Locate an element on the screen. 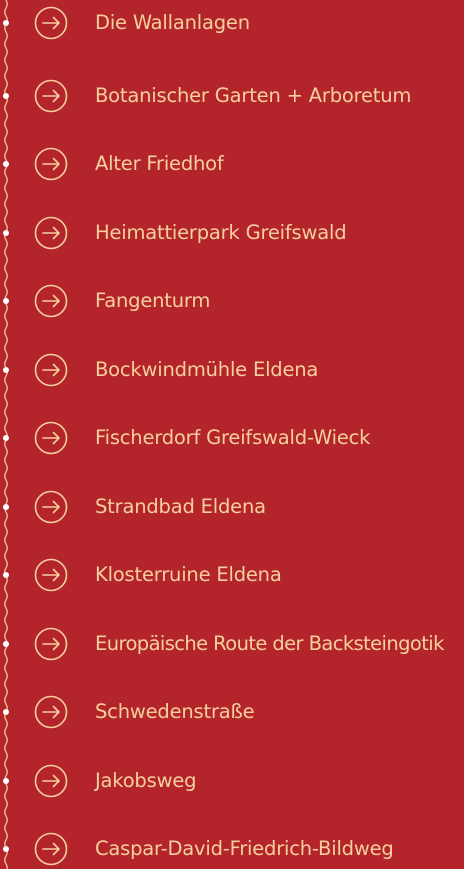 Image resolution: width=464 pixels, height=869 pixels. list-item-caspar-david-friedrich: Caspar-David-Friedrich-Bildweg is located at coordinates (232, 849).